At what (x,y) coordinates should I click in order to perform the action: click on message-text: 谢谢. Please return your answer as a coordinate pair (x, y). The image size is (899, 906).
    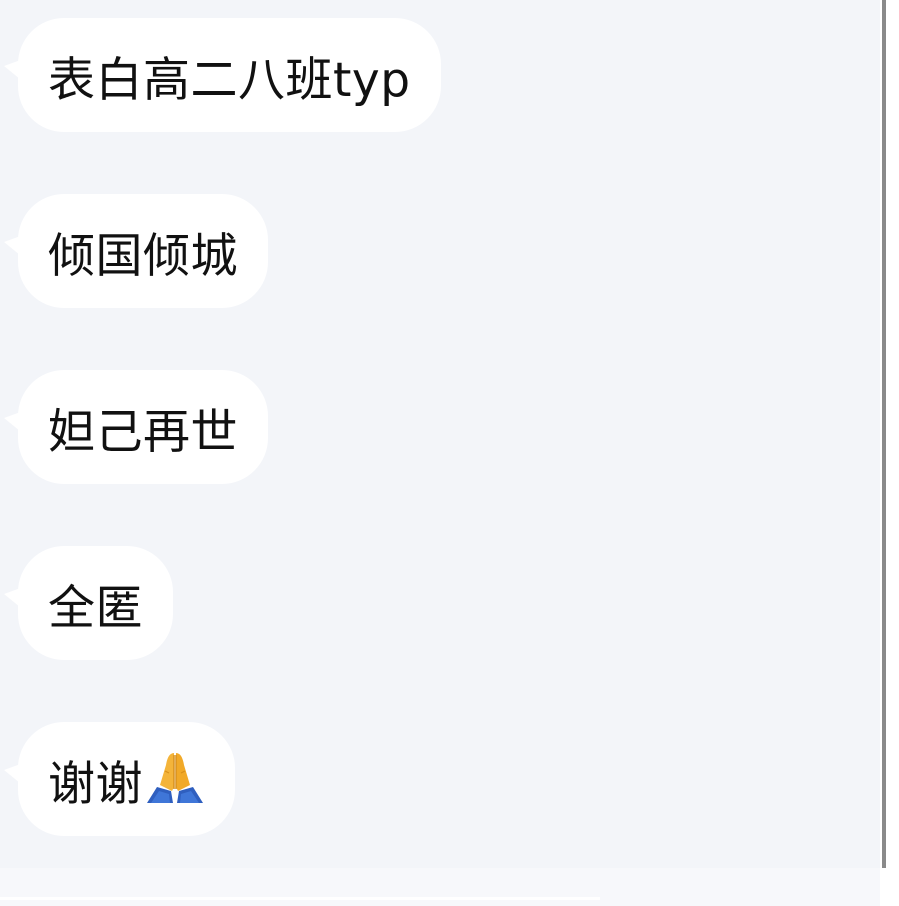
    Looking at the image, I should click on (95, 784).